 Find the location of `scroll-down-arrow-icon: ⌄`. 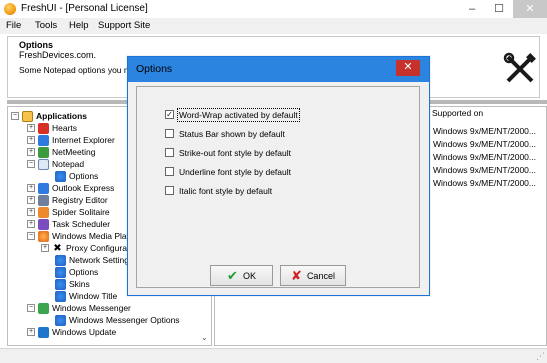

scroll-down-arrow-icon: ⌄ is located at coordinates (204, 337).